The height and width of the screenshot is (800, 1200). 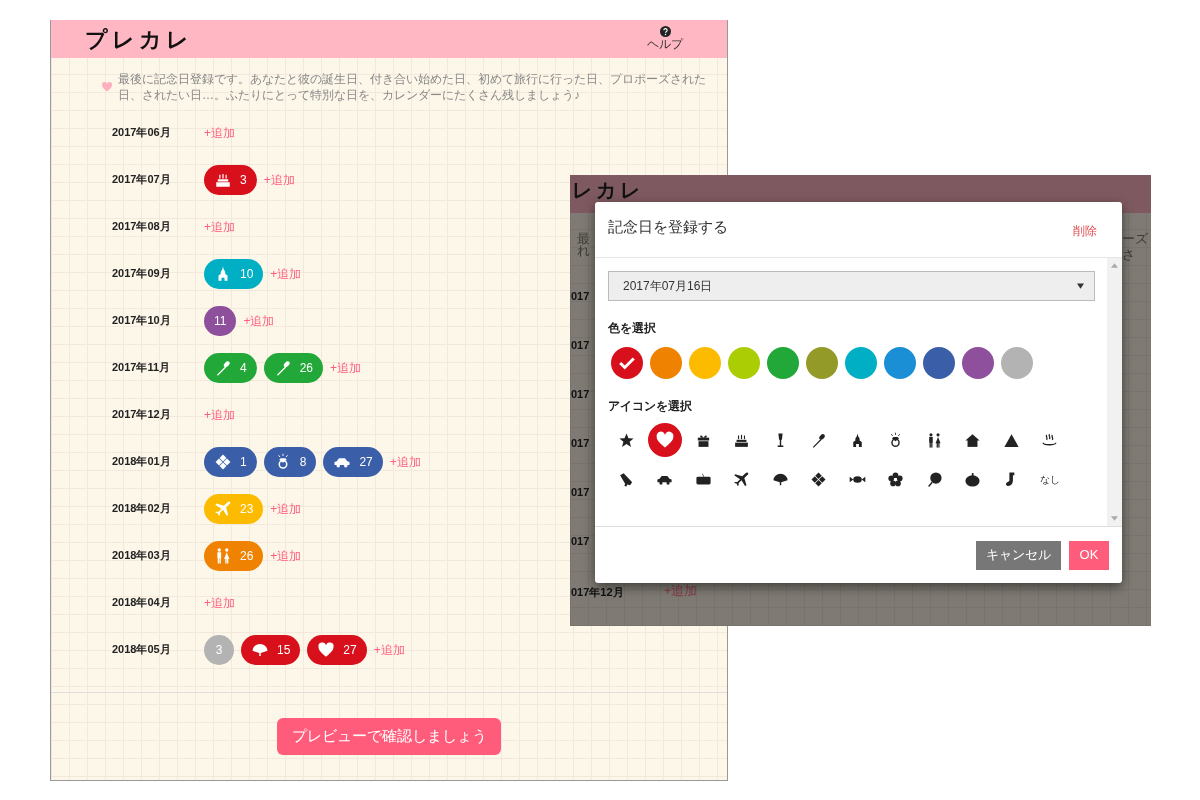 I want to click on delete-link: 削除, so click(x=1085, y=231).